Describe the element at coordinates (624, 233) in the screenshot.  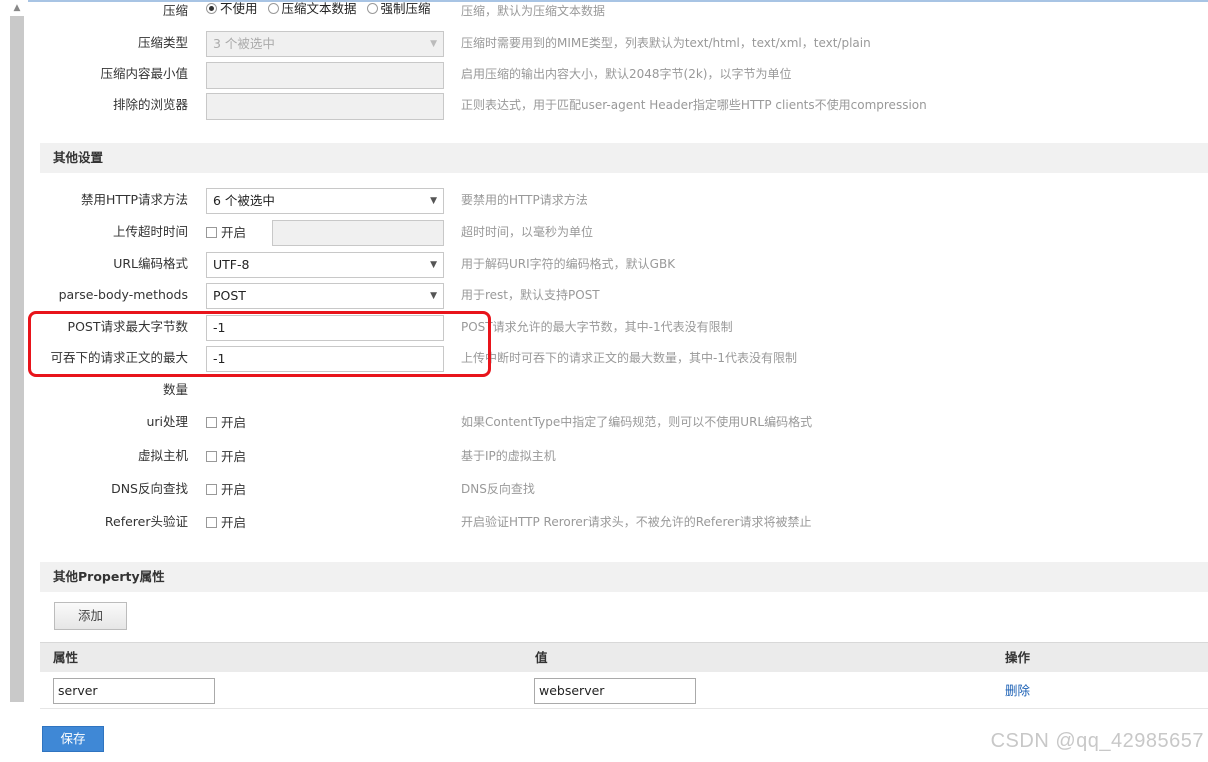
I see `upload-timeout-row: 上传超时时间 开启 超时时间，以毫秒为单位` at that location.